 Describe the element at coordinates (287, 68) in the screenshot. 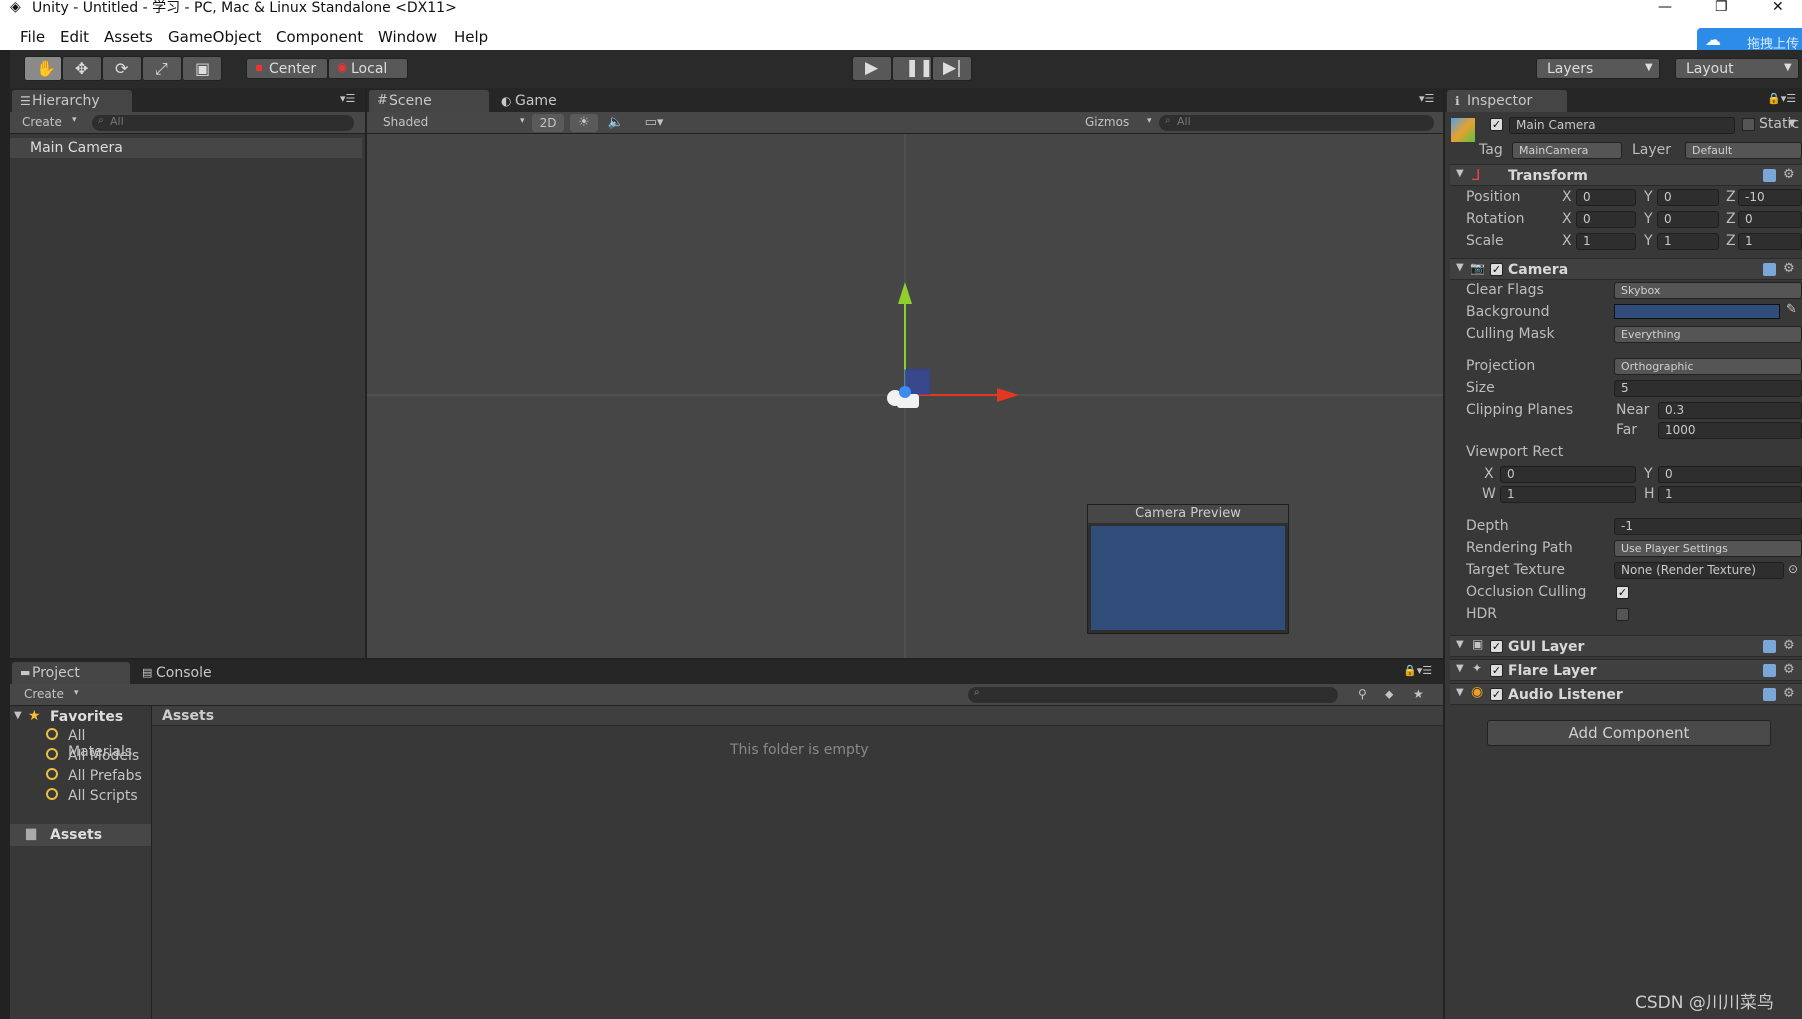

I see `pivot-center-button: ▪ Center` at that location.